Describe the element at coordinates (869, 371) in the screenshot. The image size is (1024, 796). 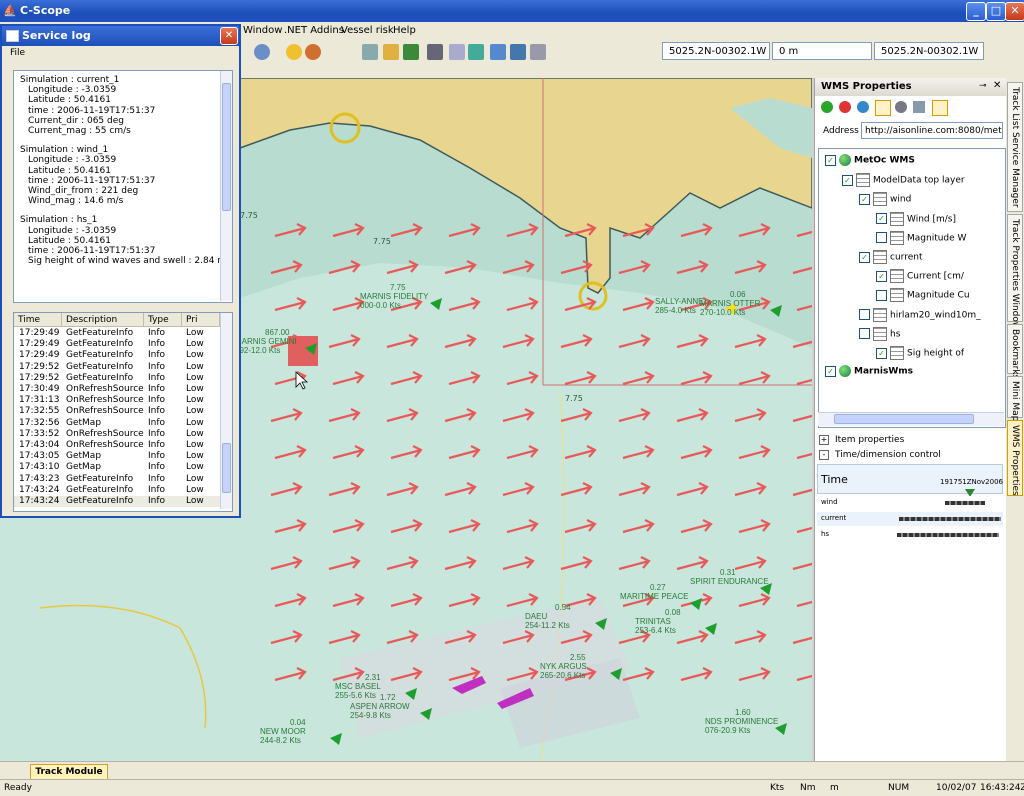
I see `tree-node: ✓ MarnisWms` at that location.